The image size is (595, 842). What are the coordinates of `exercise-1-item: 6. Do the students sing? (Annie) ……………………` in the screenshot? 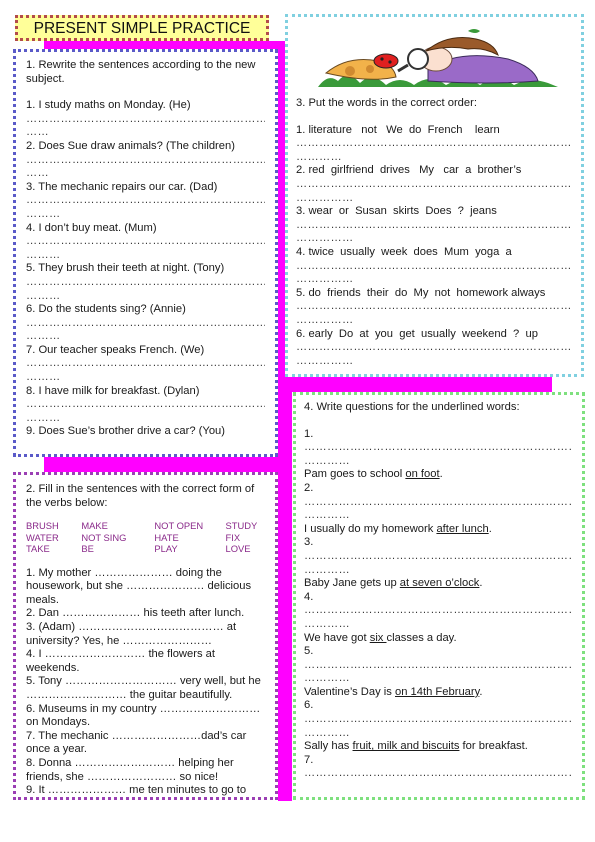 It's located at (145, 323).